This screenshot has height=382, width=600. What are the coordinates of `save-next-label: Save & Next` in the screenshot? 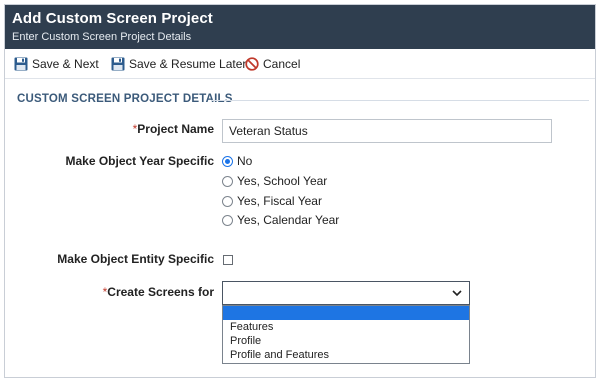 It's located at (65, 64).